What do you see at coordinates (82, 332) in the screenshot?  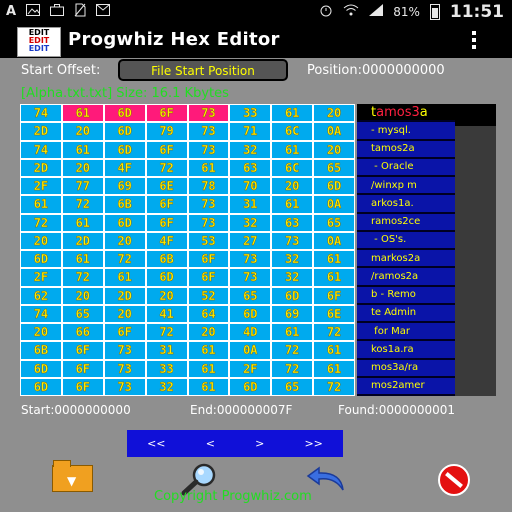 I see `hex-cell: 66` at bounding box center [82, 332].